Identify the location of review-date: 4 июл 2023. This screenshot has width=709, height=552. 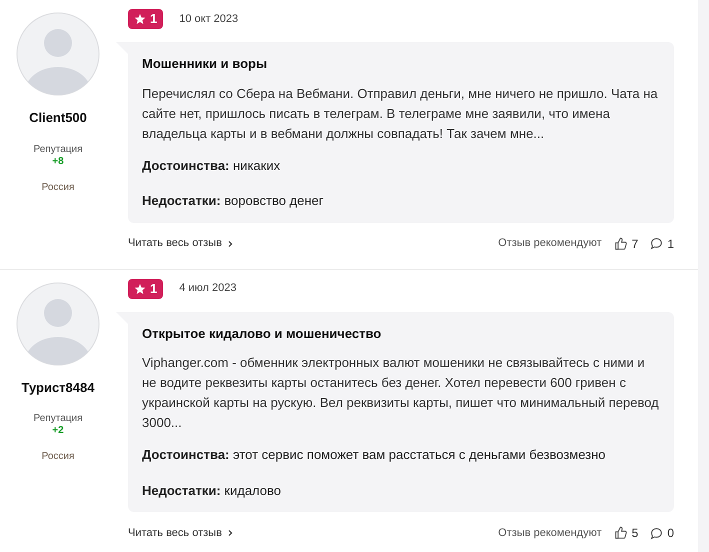
(208, 288).